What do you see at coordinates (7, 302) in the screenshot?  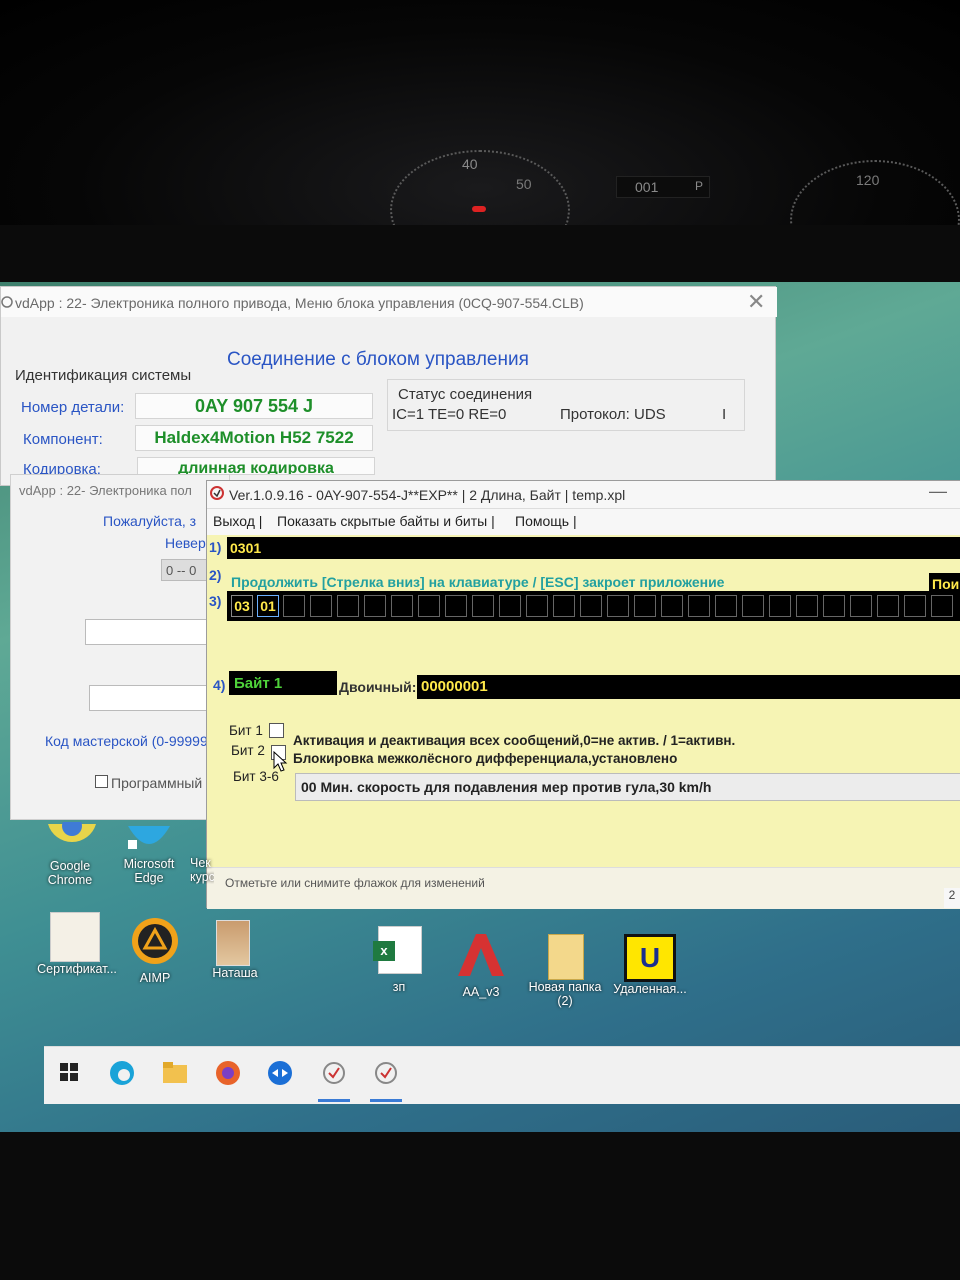 I see `app-logo-icon` at bounding box center [7, 302].